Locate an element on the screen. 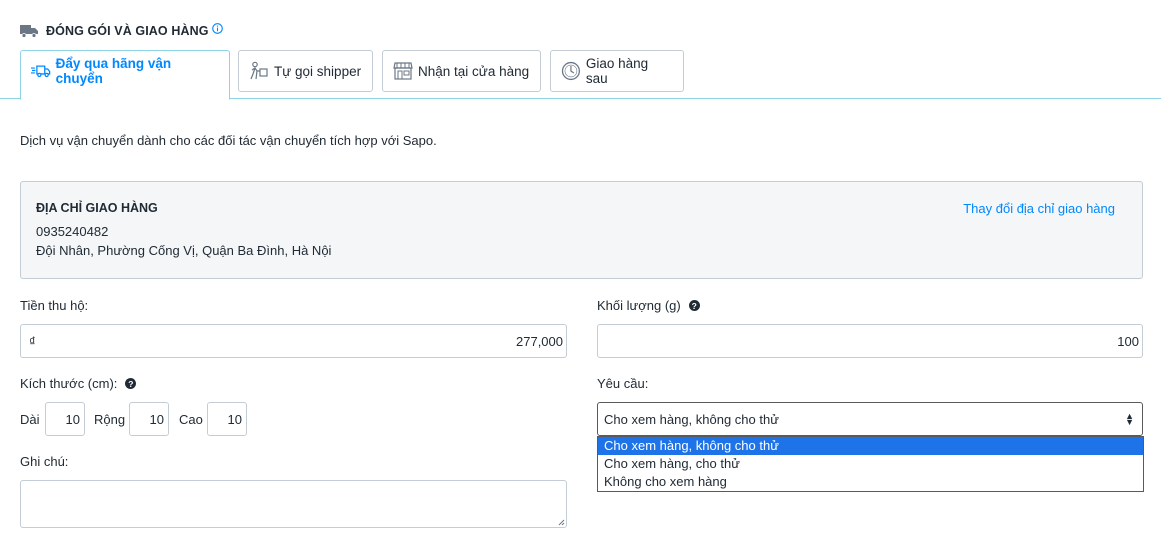  height-input: 10 is located at coordinates (227, 419).